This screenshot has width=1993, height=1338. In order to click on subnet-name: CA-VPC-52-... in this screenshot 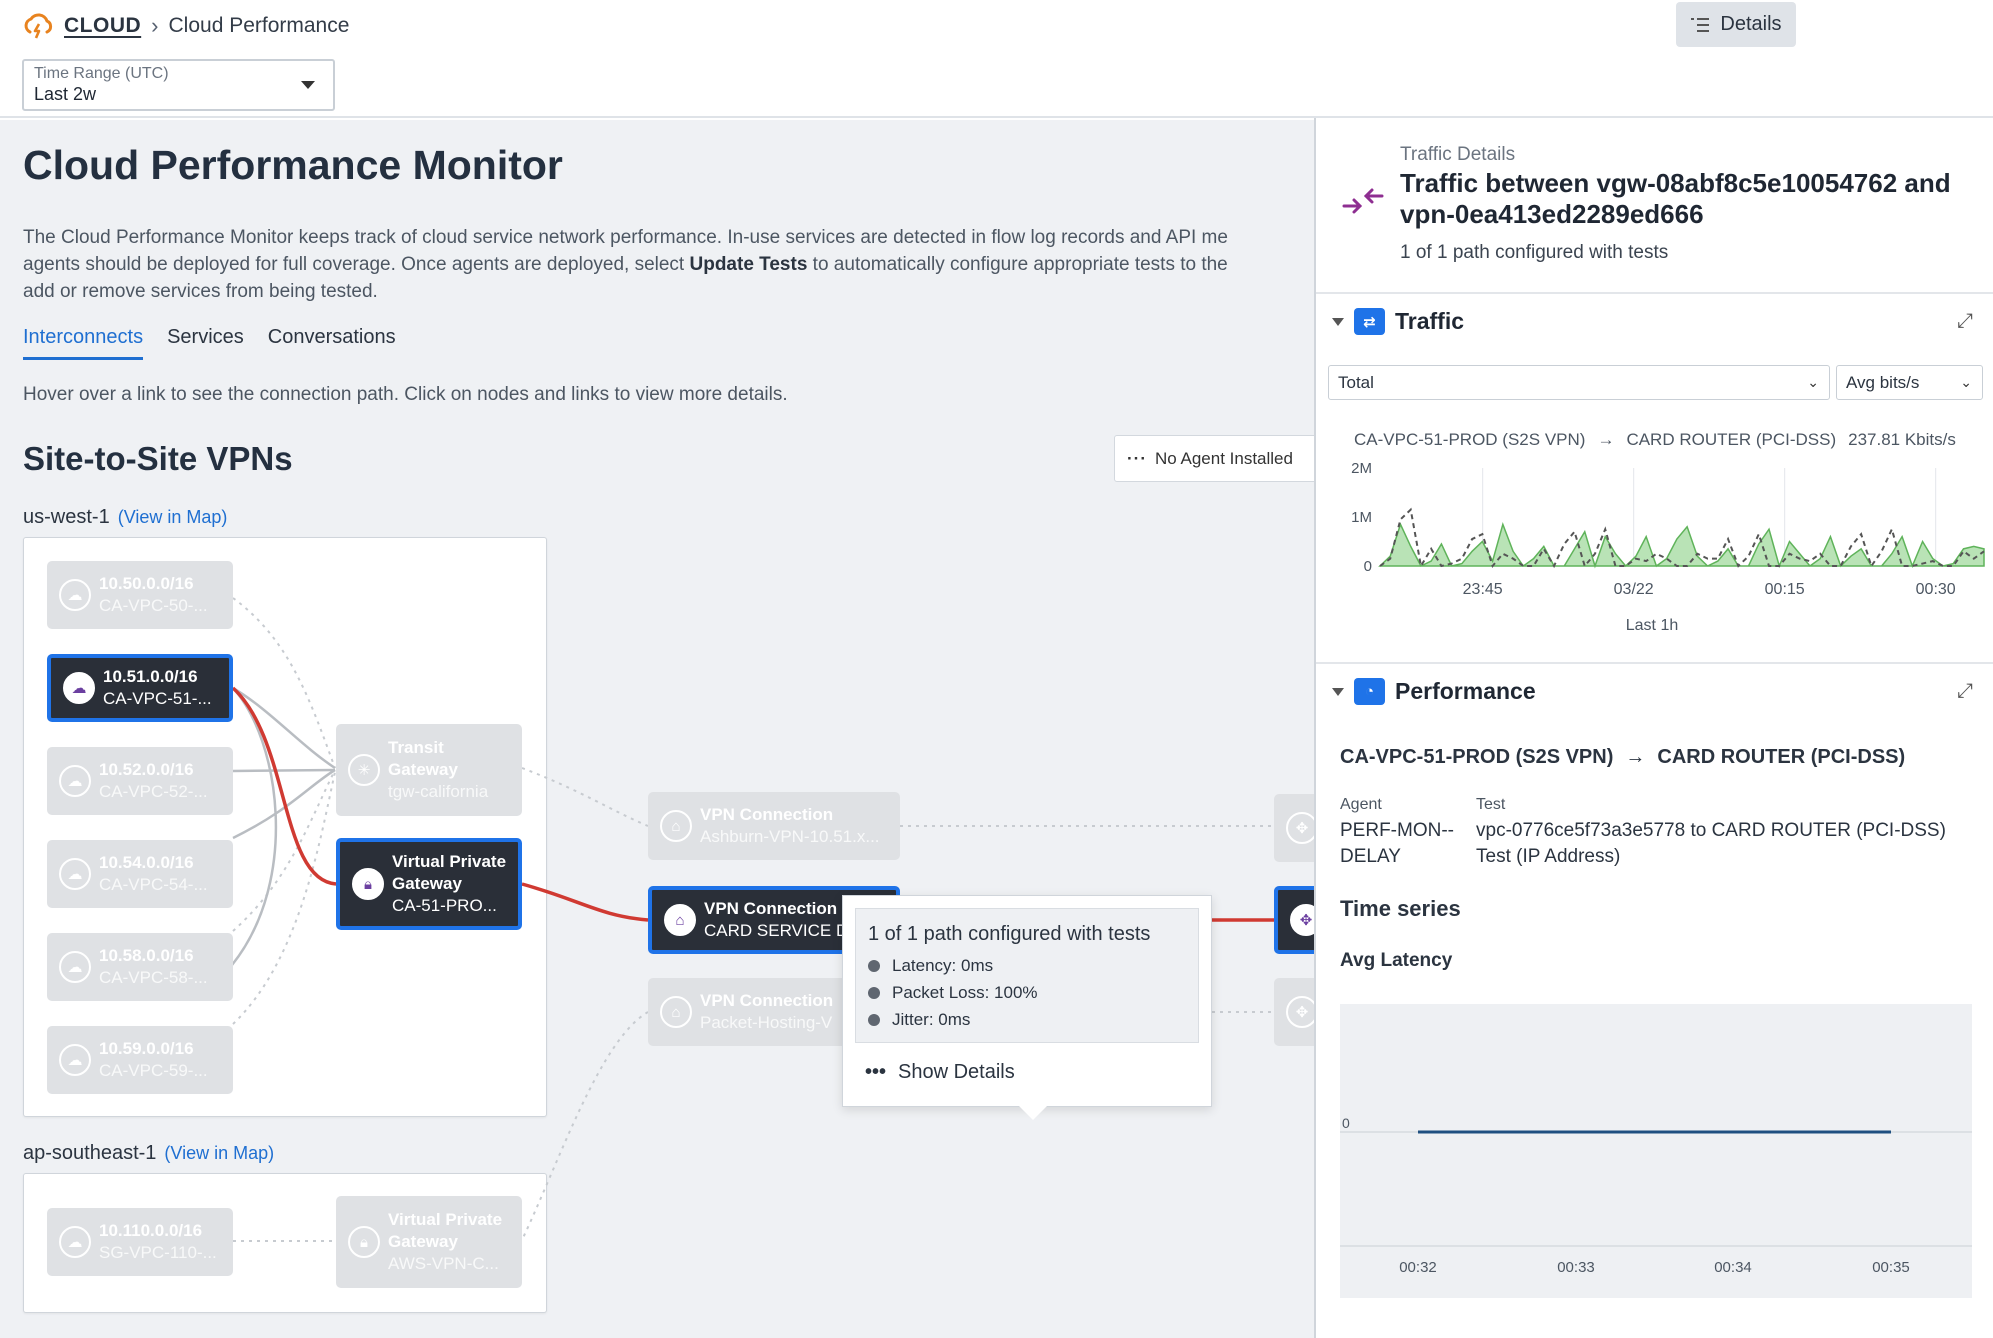, I will do `click(153, 791)`.